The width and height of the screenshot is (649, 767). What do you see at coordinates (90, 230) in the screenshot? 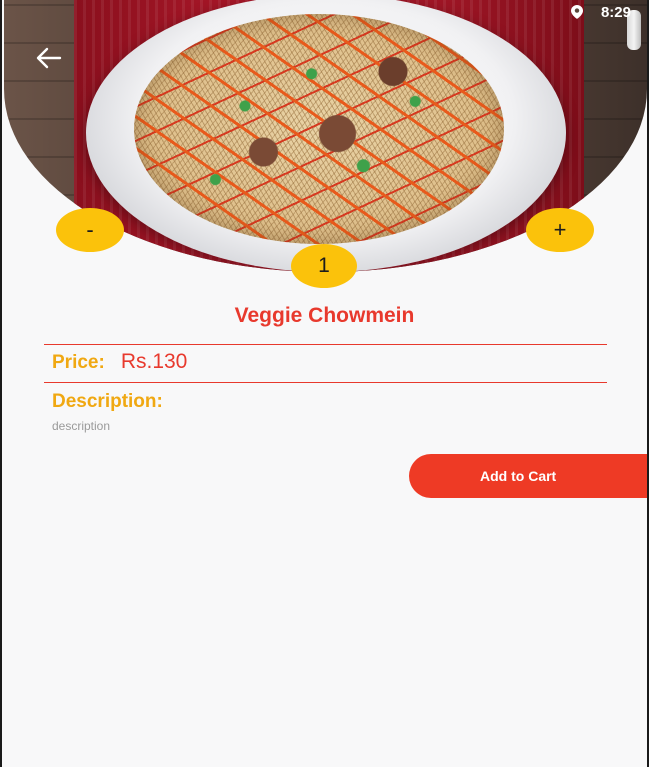
I see `decrement-quantity-button: -` at bounding box center [90, 230].